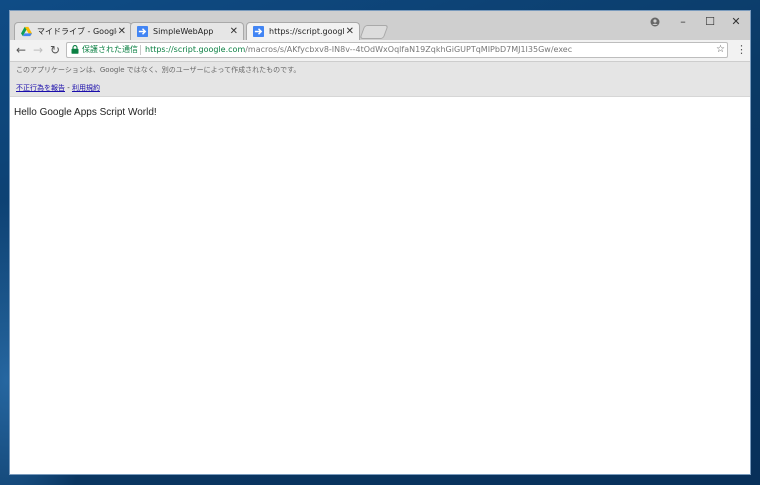 Image resolution: width=760 pixels, height=485 pixels. Describe the element at coordinates (655, 22) in the screenshot. I see `account-icon` at that location.